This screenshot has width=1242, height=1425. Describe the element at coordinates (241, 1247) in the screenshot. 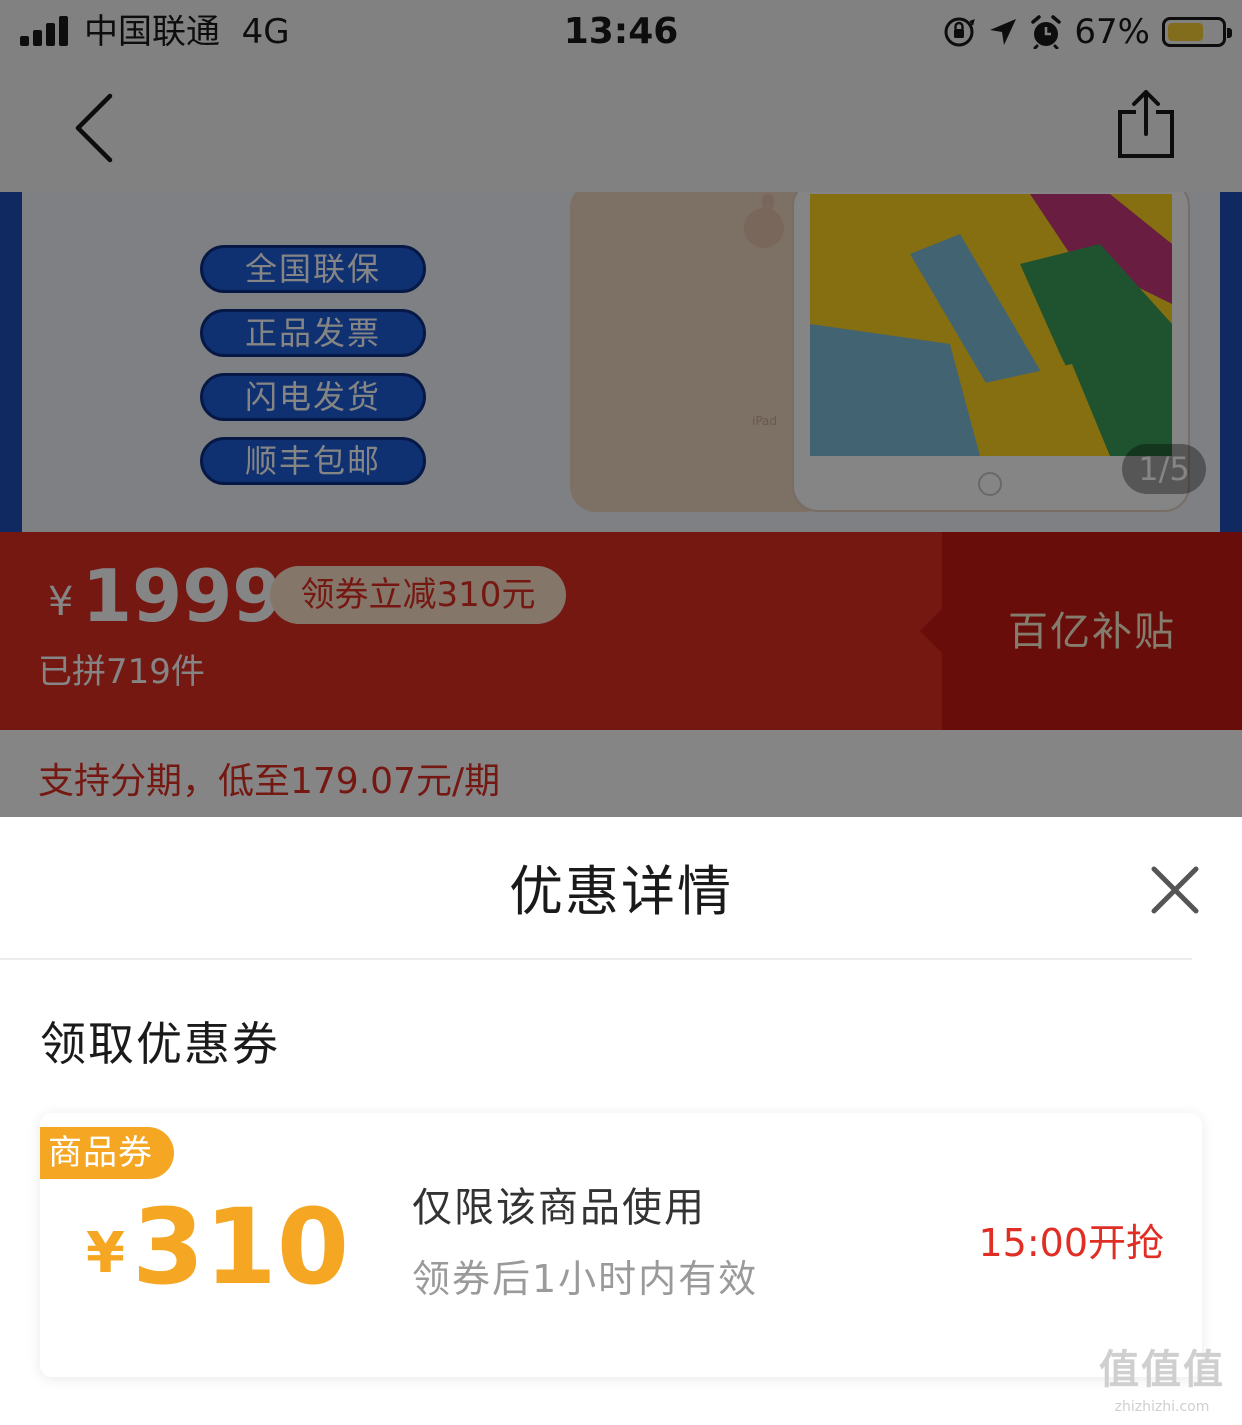

I see `coupon-amount: 310` at that location.